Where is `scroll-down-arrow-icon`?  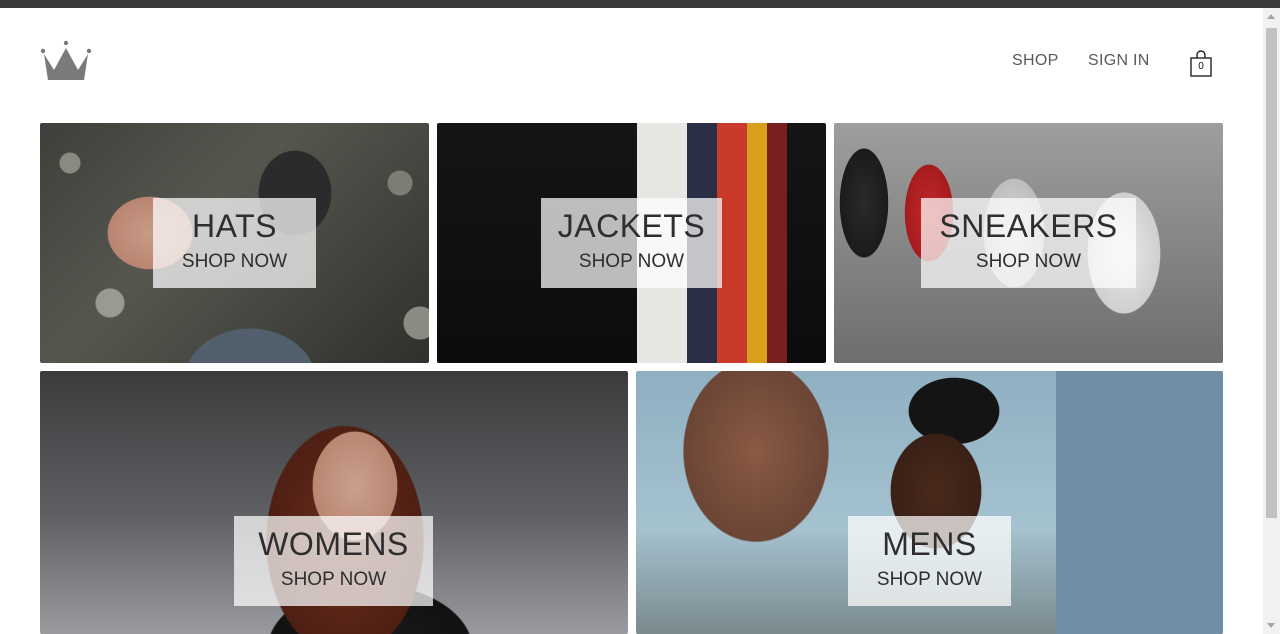
scroll-down-arrow-icon is located at coordinates (1271, 625).